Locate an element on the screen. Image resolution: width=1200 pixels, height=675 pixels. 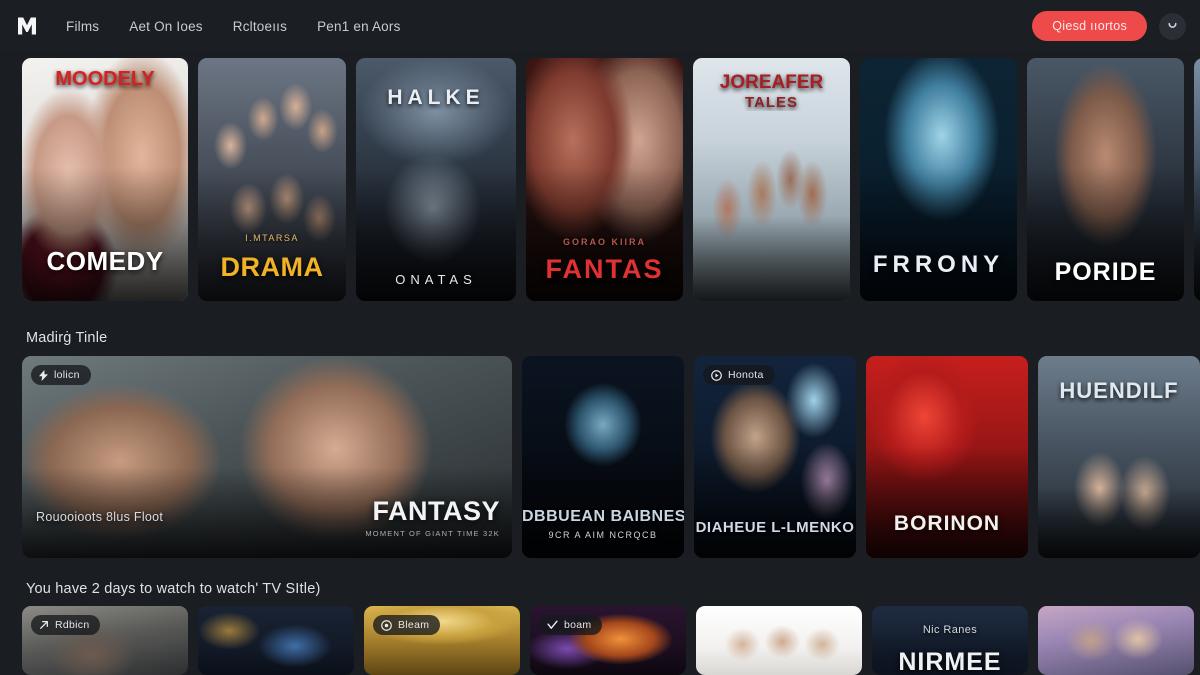
featured-genre-label: FANTASY is located at coordinates (436, 511).